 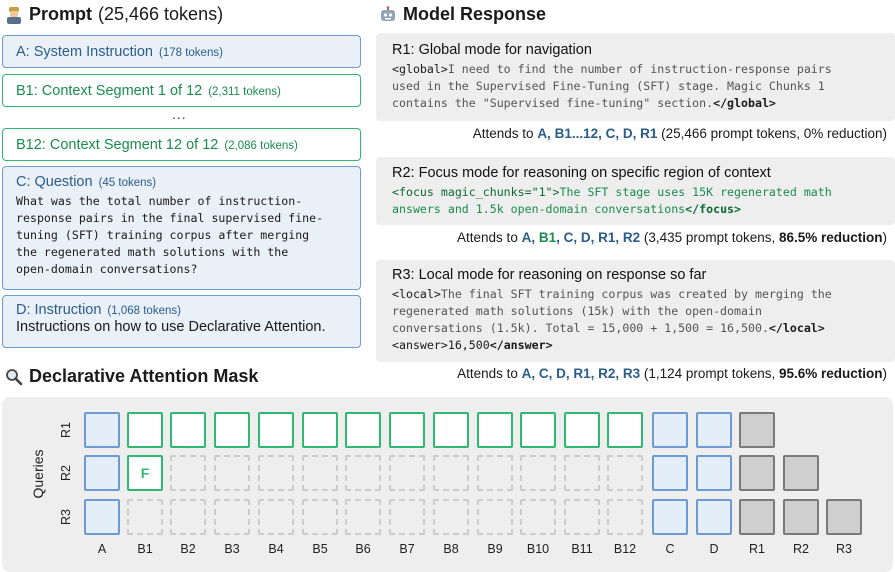 What do you see at coordinates (670, 549) in the screenshot?
I see `col-label-c: C` at bounding box center [670, 549].